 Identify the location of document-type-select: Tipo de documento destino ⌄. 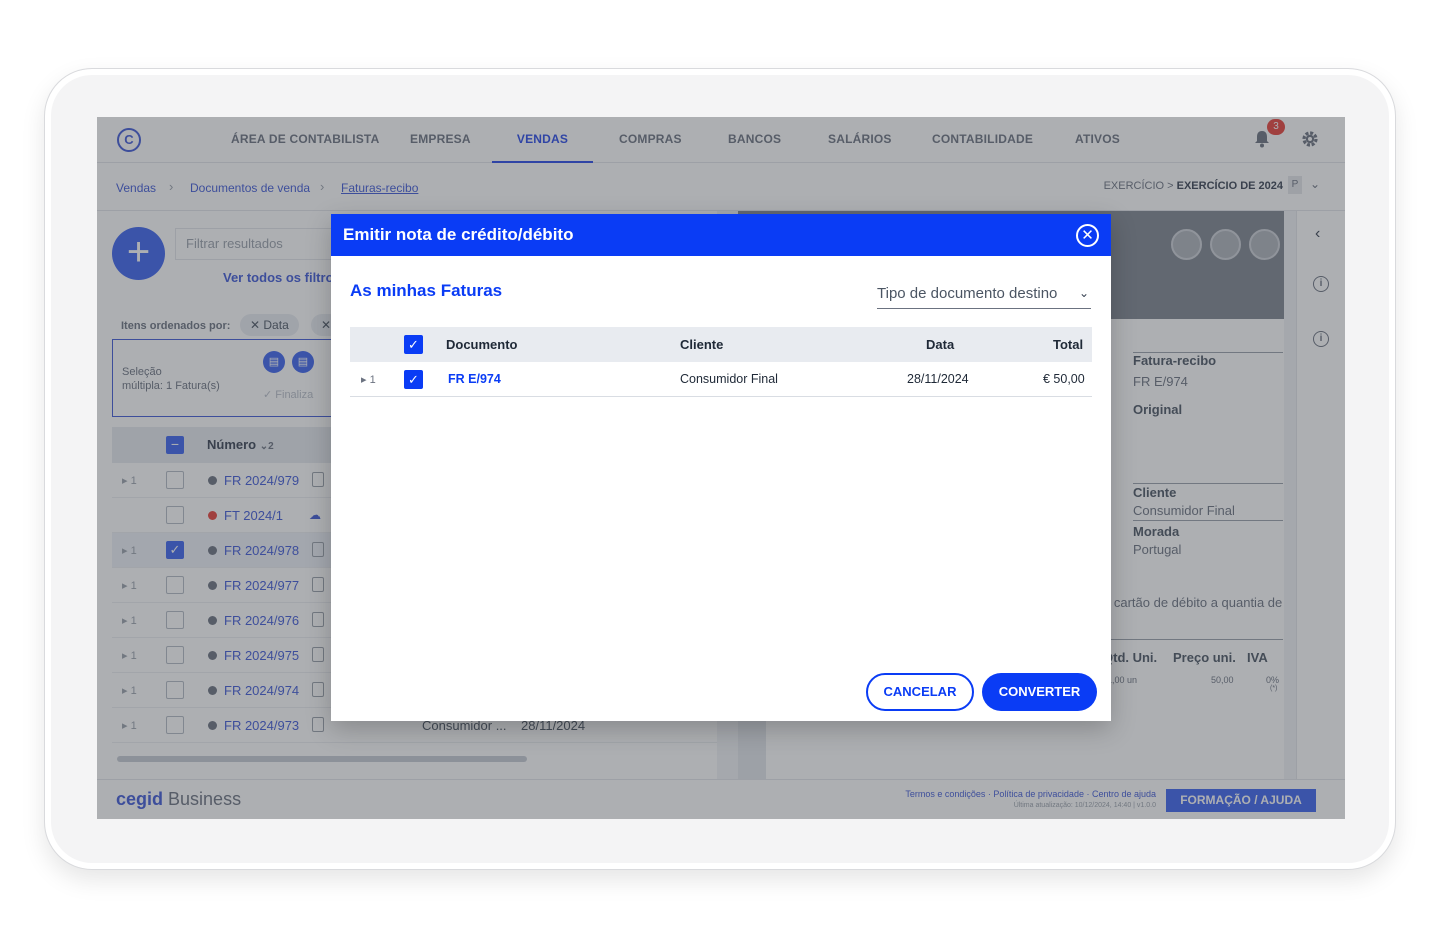
(984, 297).